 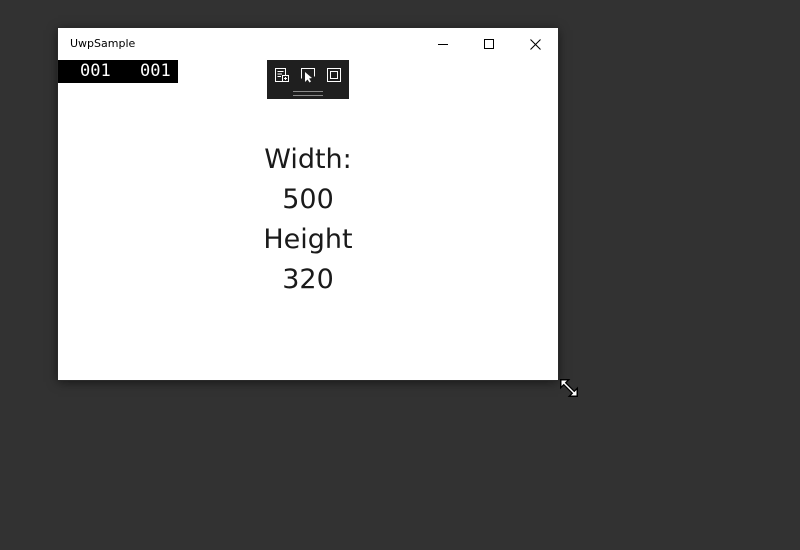 I want to click on in-app-debug-toolbar, so click(x=308, y=79).